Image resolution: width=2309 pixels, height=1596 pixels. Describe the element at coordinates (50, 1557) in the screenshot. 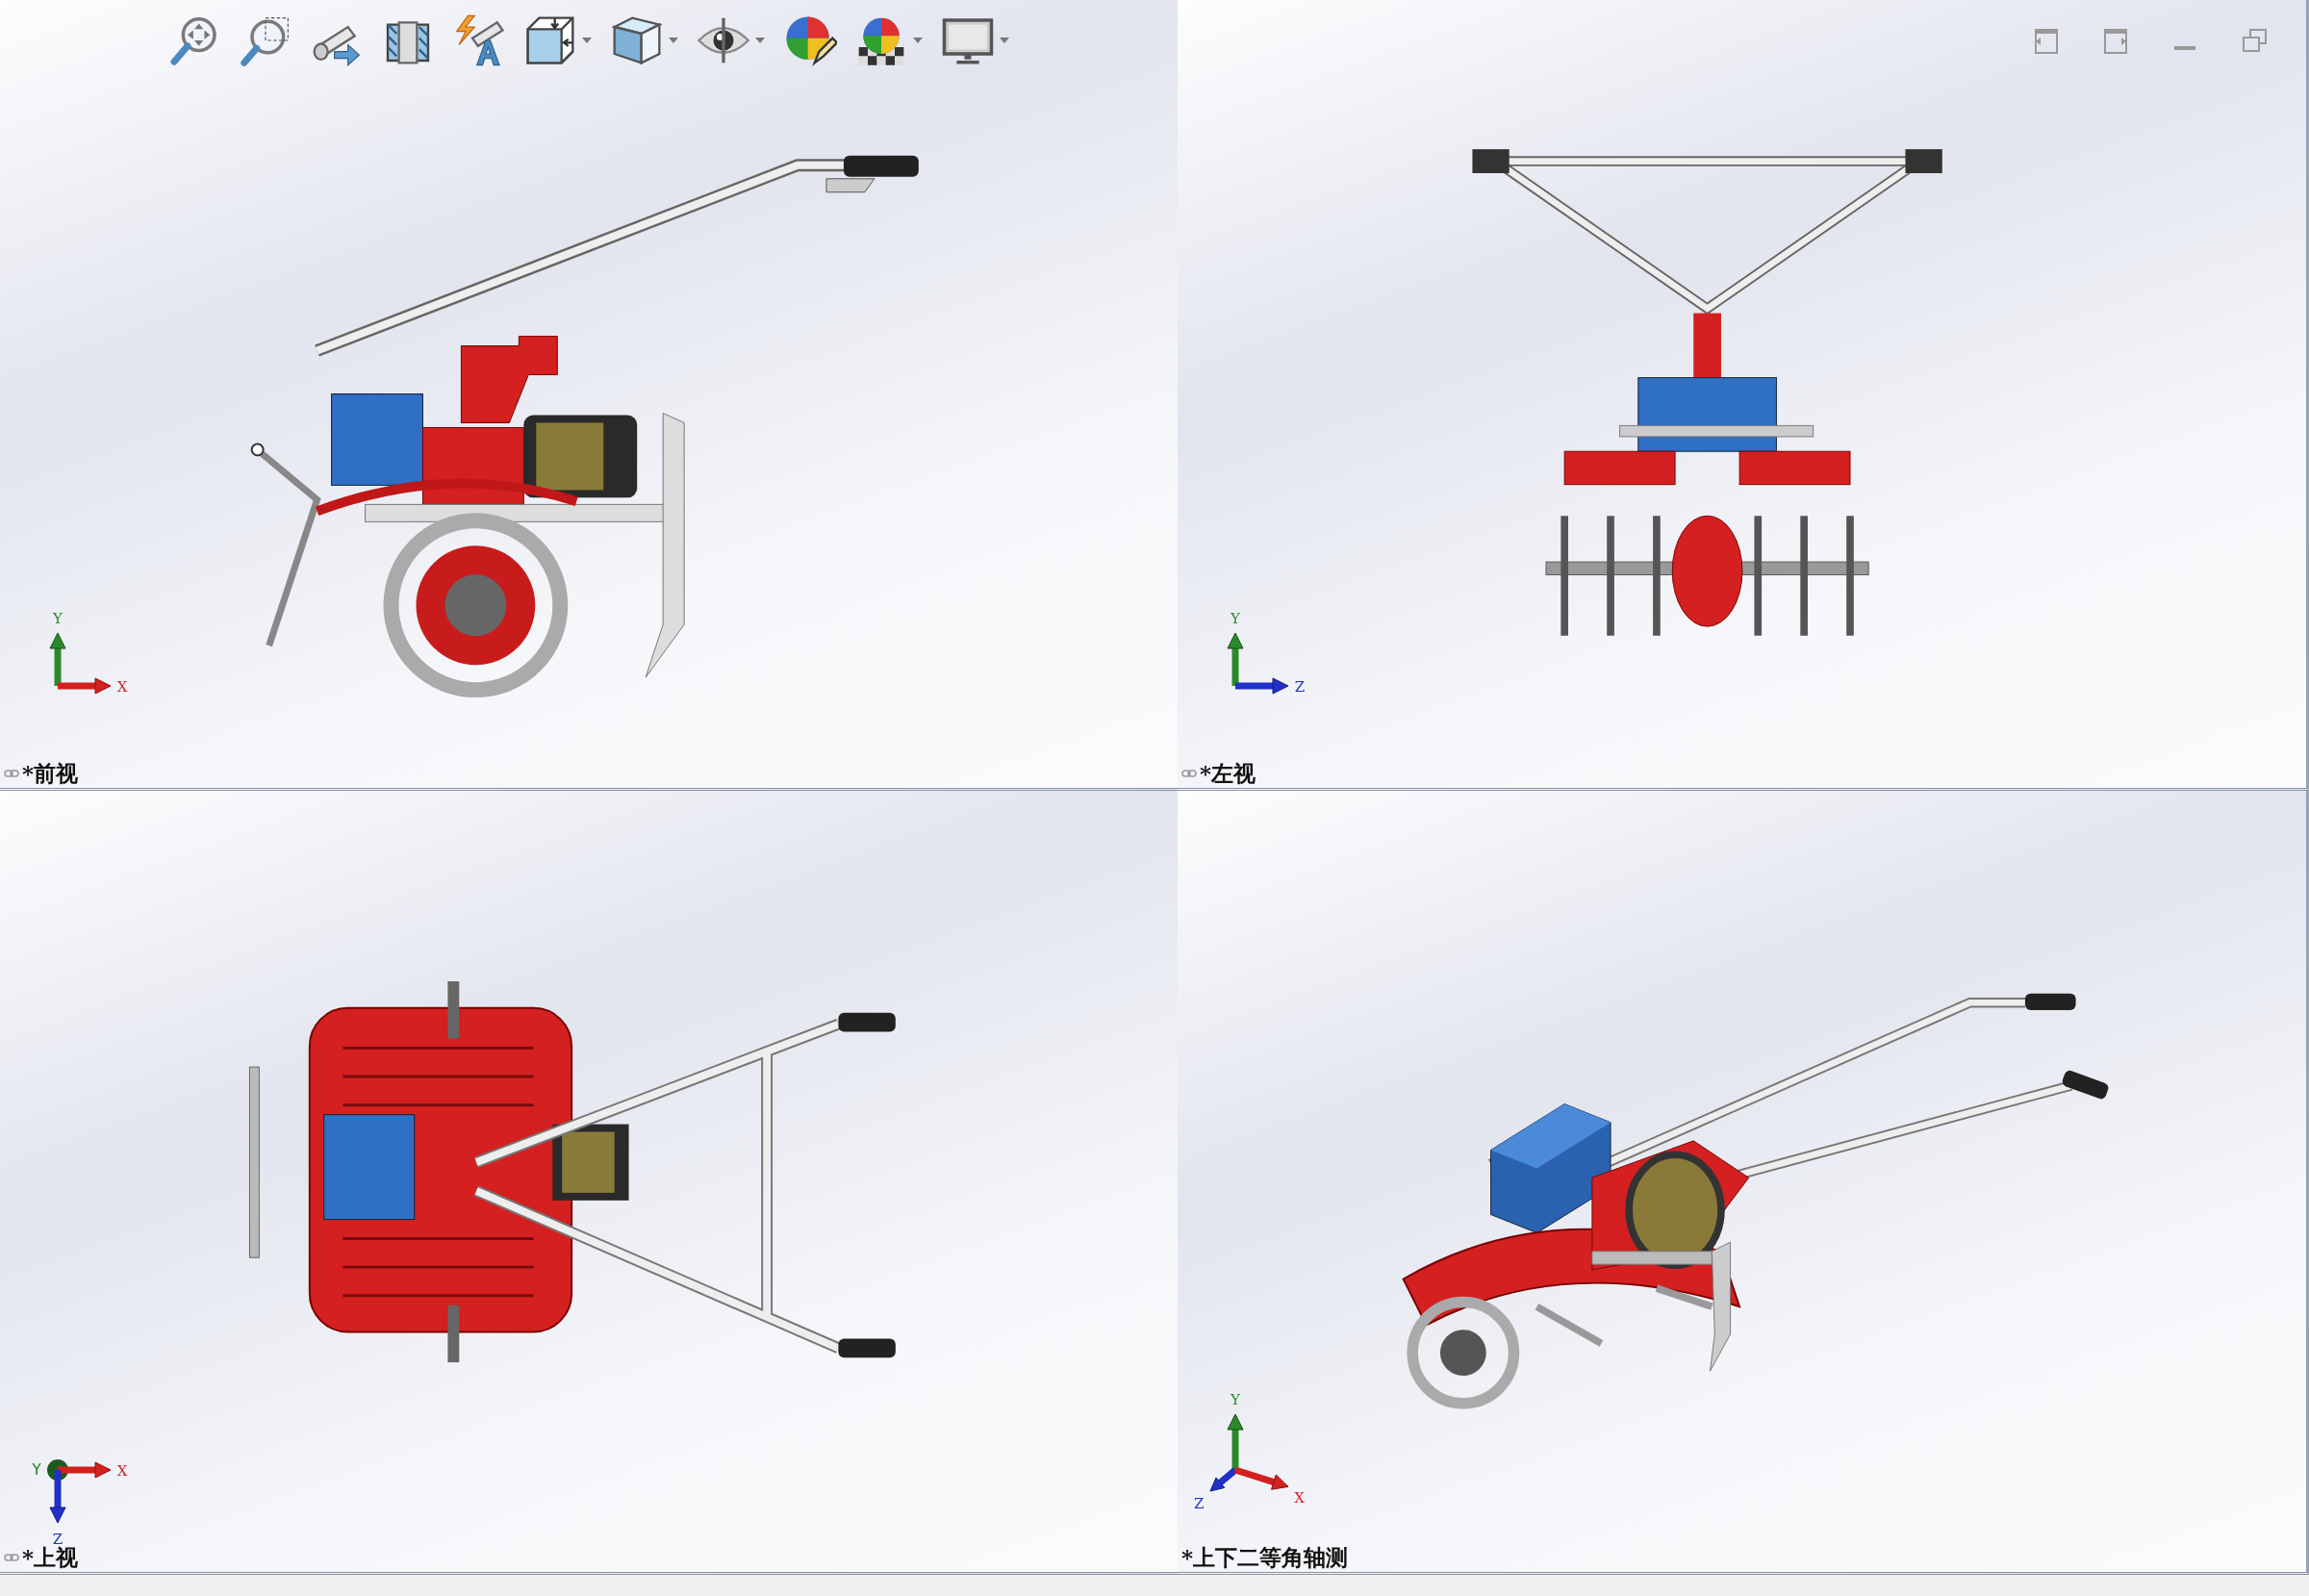

I see `view-name-label: *上视` at that location.